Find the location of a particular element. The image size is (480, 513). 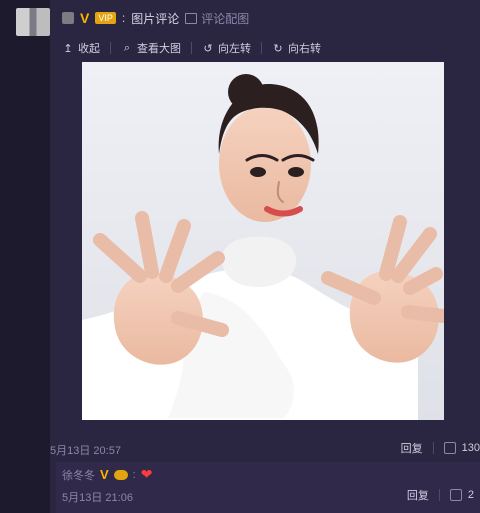

subcomment-username: 徐冬冬 is located at coordinates (78, 475).